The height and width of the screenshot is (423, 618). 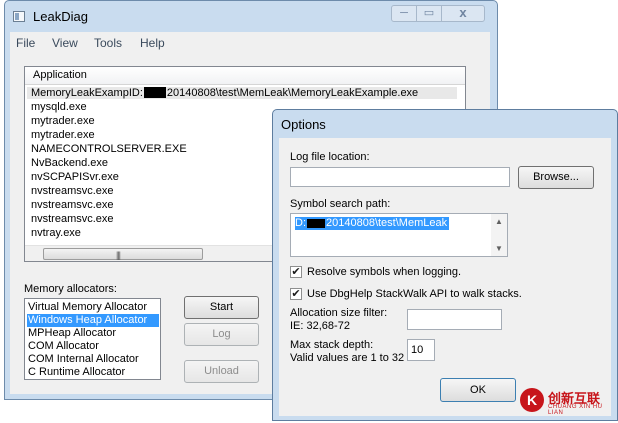 What do you see at coordinates (332, 345) in the screenshot?
I see `max-depth-label: Max stack depth:` at bounding box center [332, 345].